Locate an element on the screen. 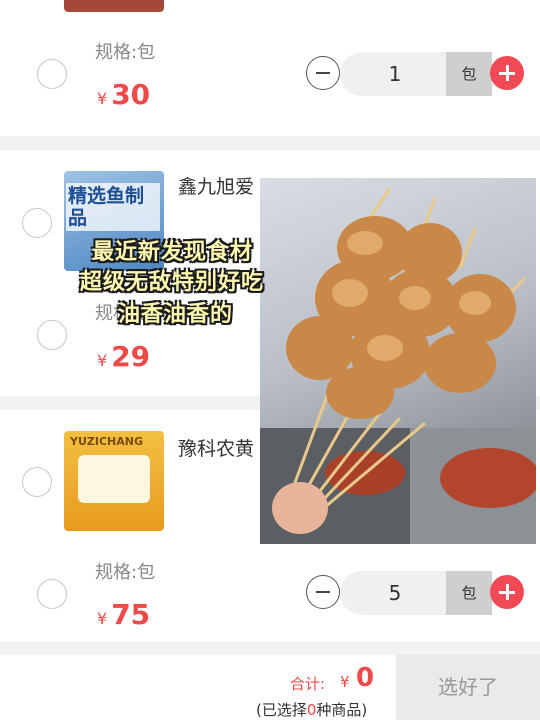 This screenshot has height=720, width=540. price-1: ¥30 is located at coordinates (123, 94).